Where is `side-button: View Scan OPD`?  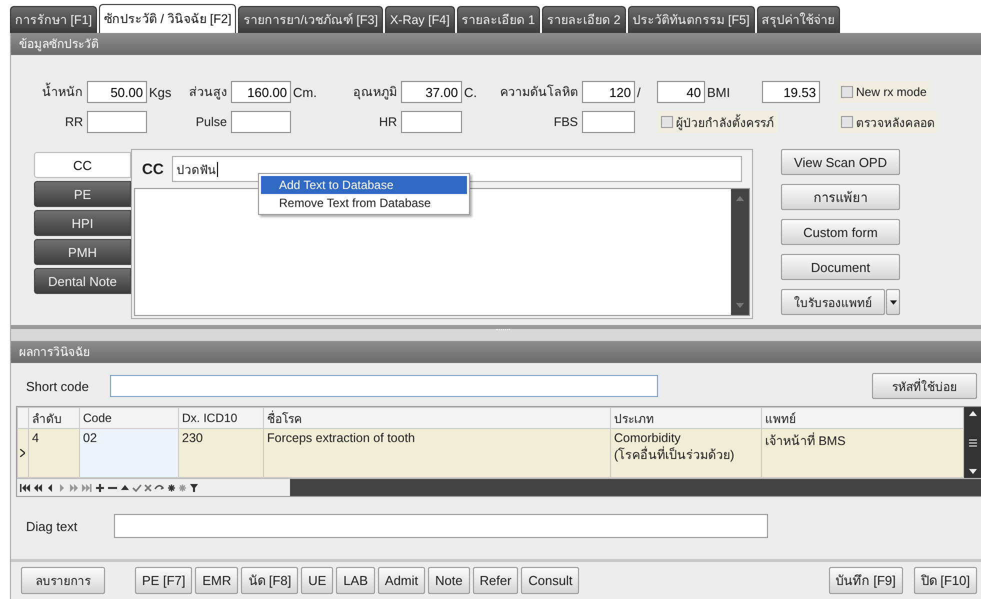 side-button: View Scan OPD is located at coordinates (840, 162).